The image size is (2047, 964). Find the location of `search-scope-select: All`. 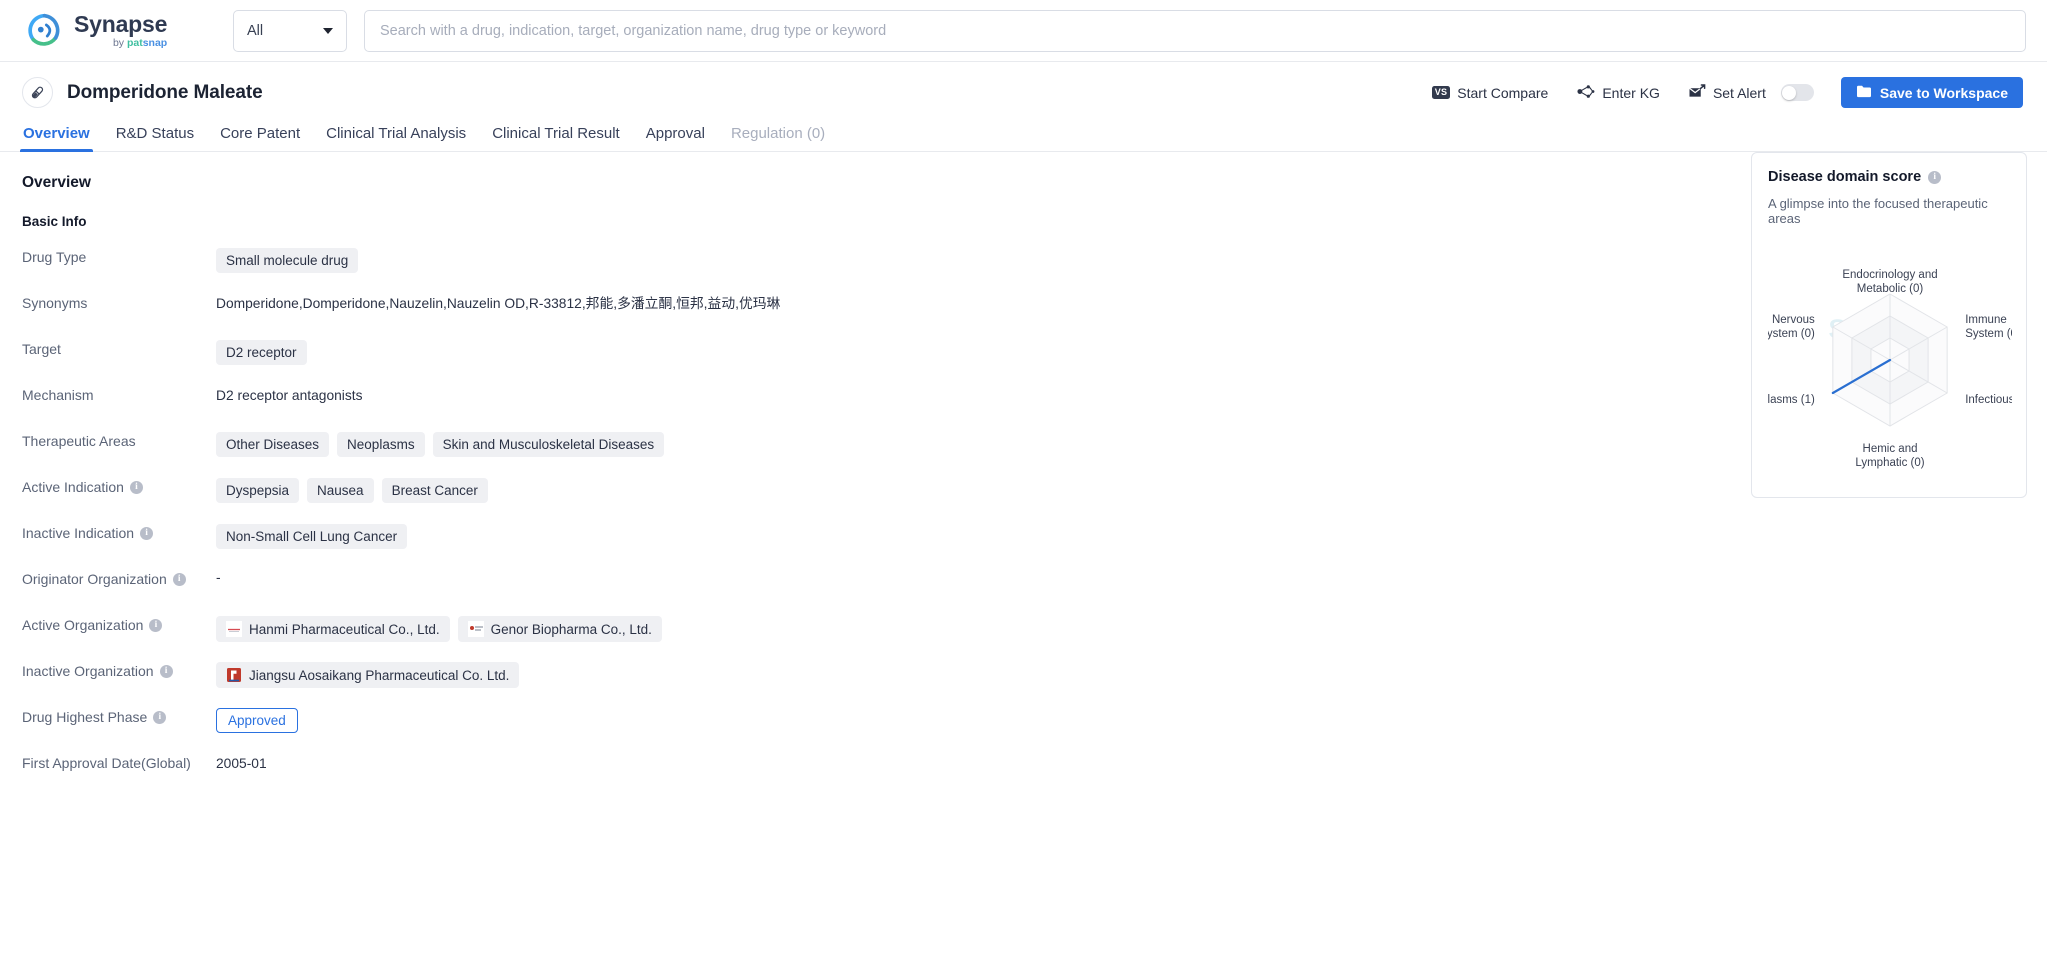

search-scope-select: All is located at coordinates (290, 30).